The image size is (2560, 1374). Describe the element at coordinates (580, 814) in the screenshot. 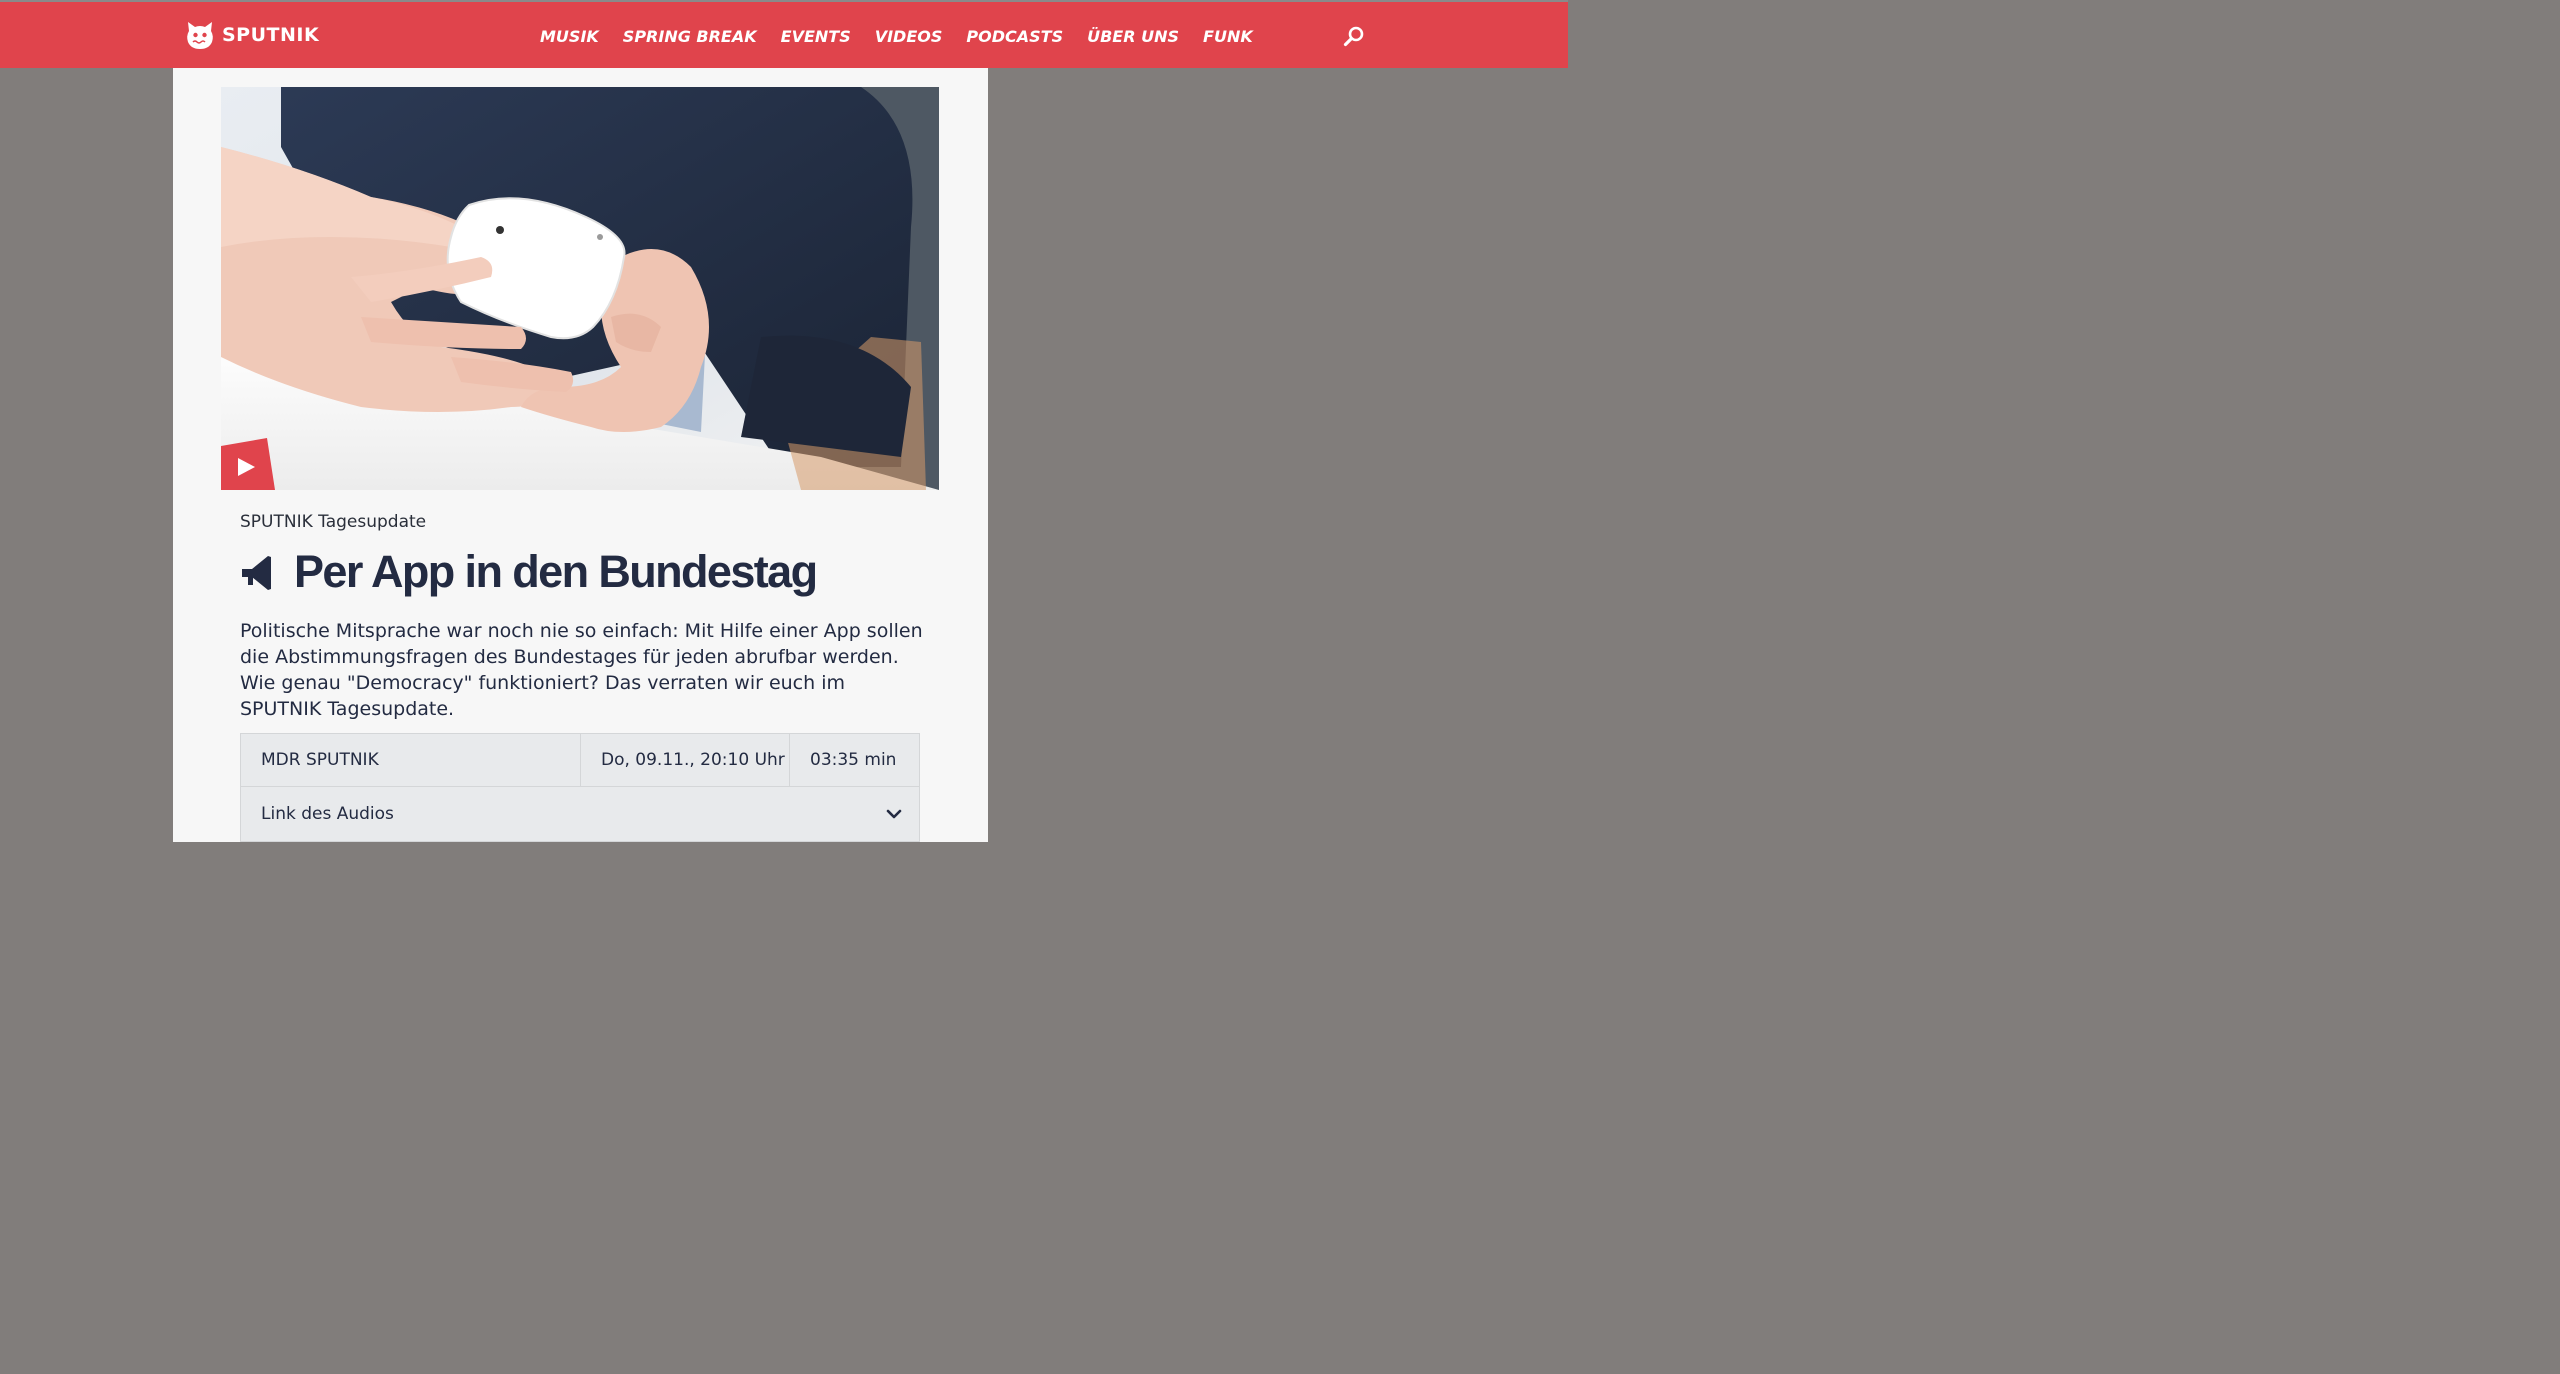

I see `audio-link-toggle: Link des Audios` at that location.